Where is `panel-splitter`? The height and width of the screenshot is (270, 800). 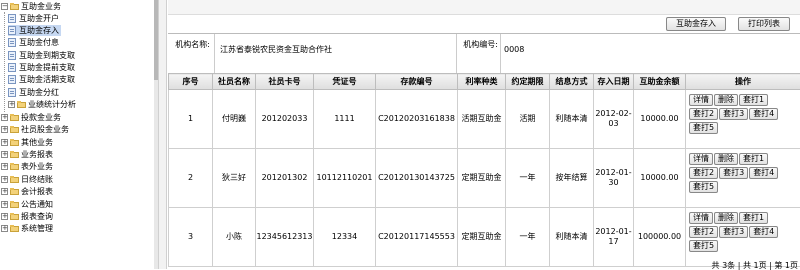
panel-splitter is located at coordinates (162, 134).